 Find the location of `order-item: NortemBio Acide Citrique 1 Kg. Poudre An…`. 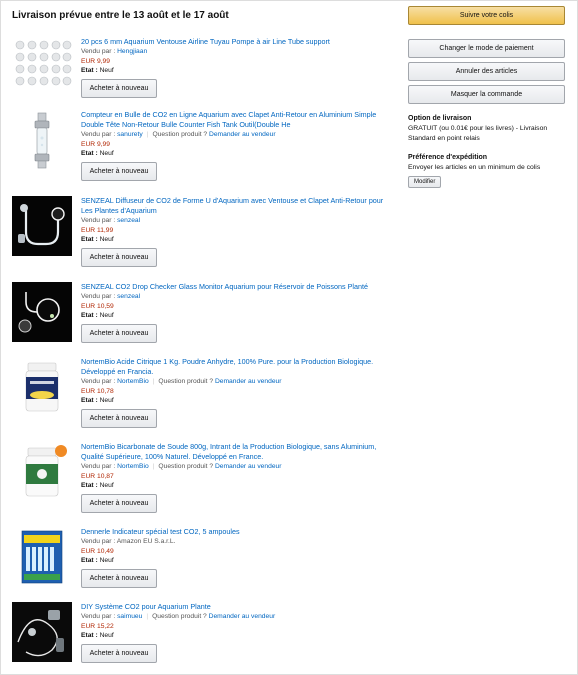

order-item: NortemBio Acide Citrique 1 Kg. Poudre An… is located at coordinates (202, 397).